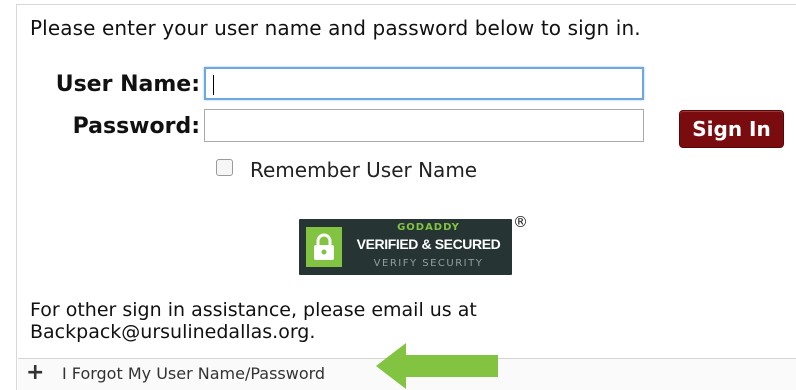  What do you see at coordinates (428, 244) in the screenshot?
I see `badge-title: VERIFIED & SECURED` at bounding box center [428, 244].